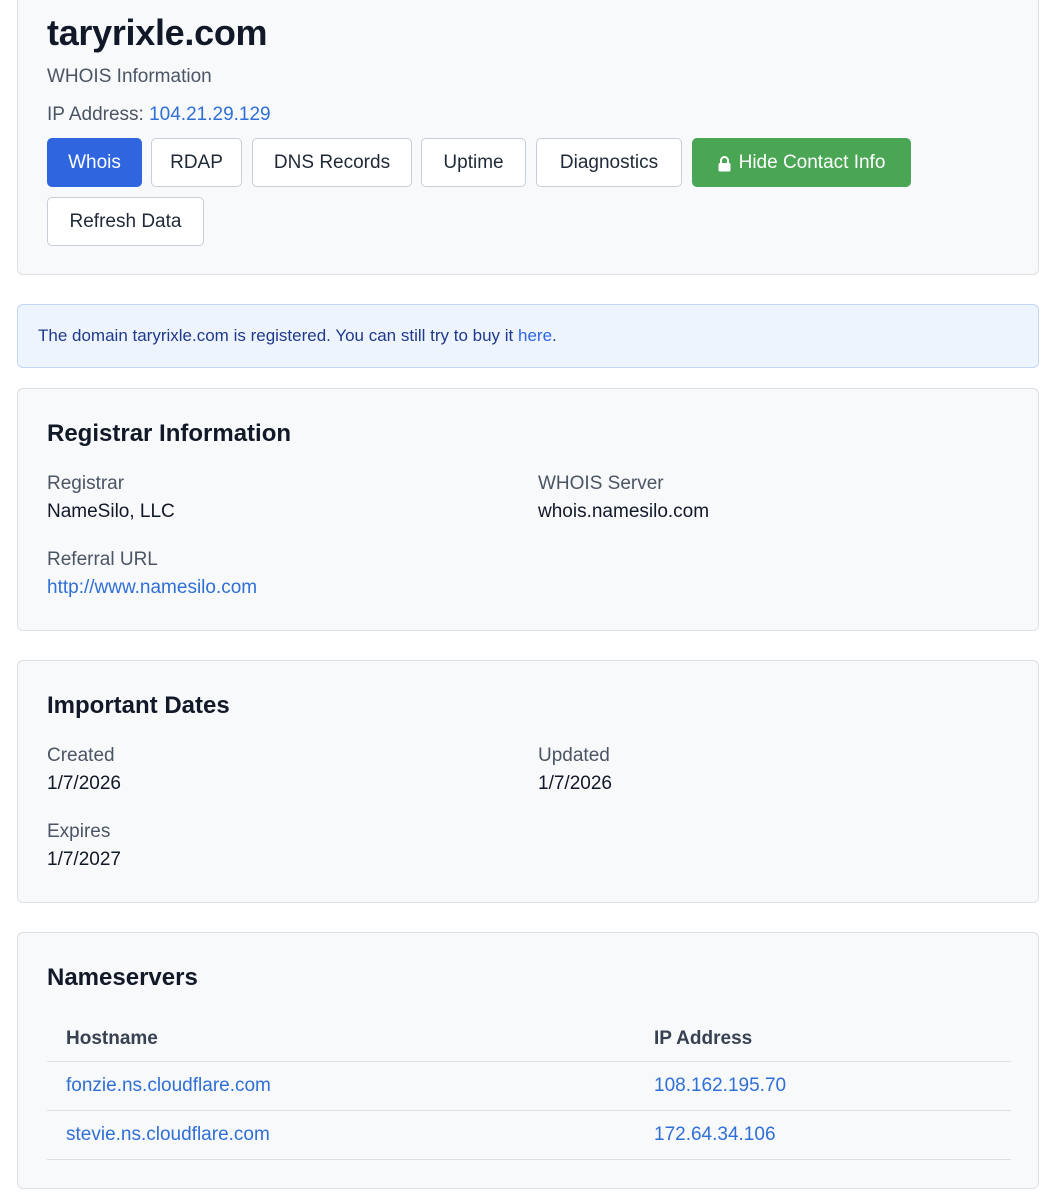 The width and height of the screenshot is (1050, 1200). Describe the element at coordinates (102, 559) in the screenshot. I see `referral-url-label: Referral URL` at that location.